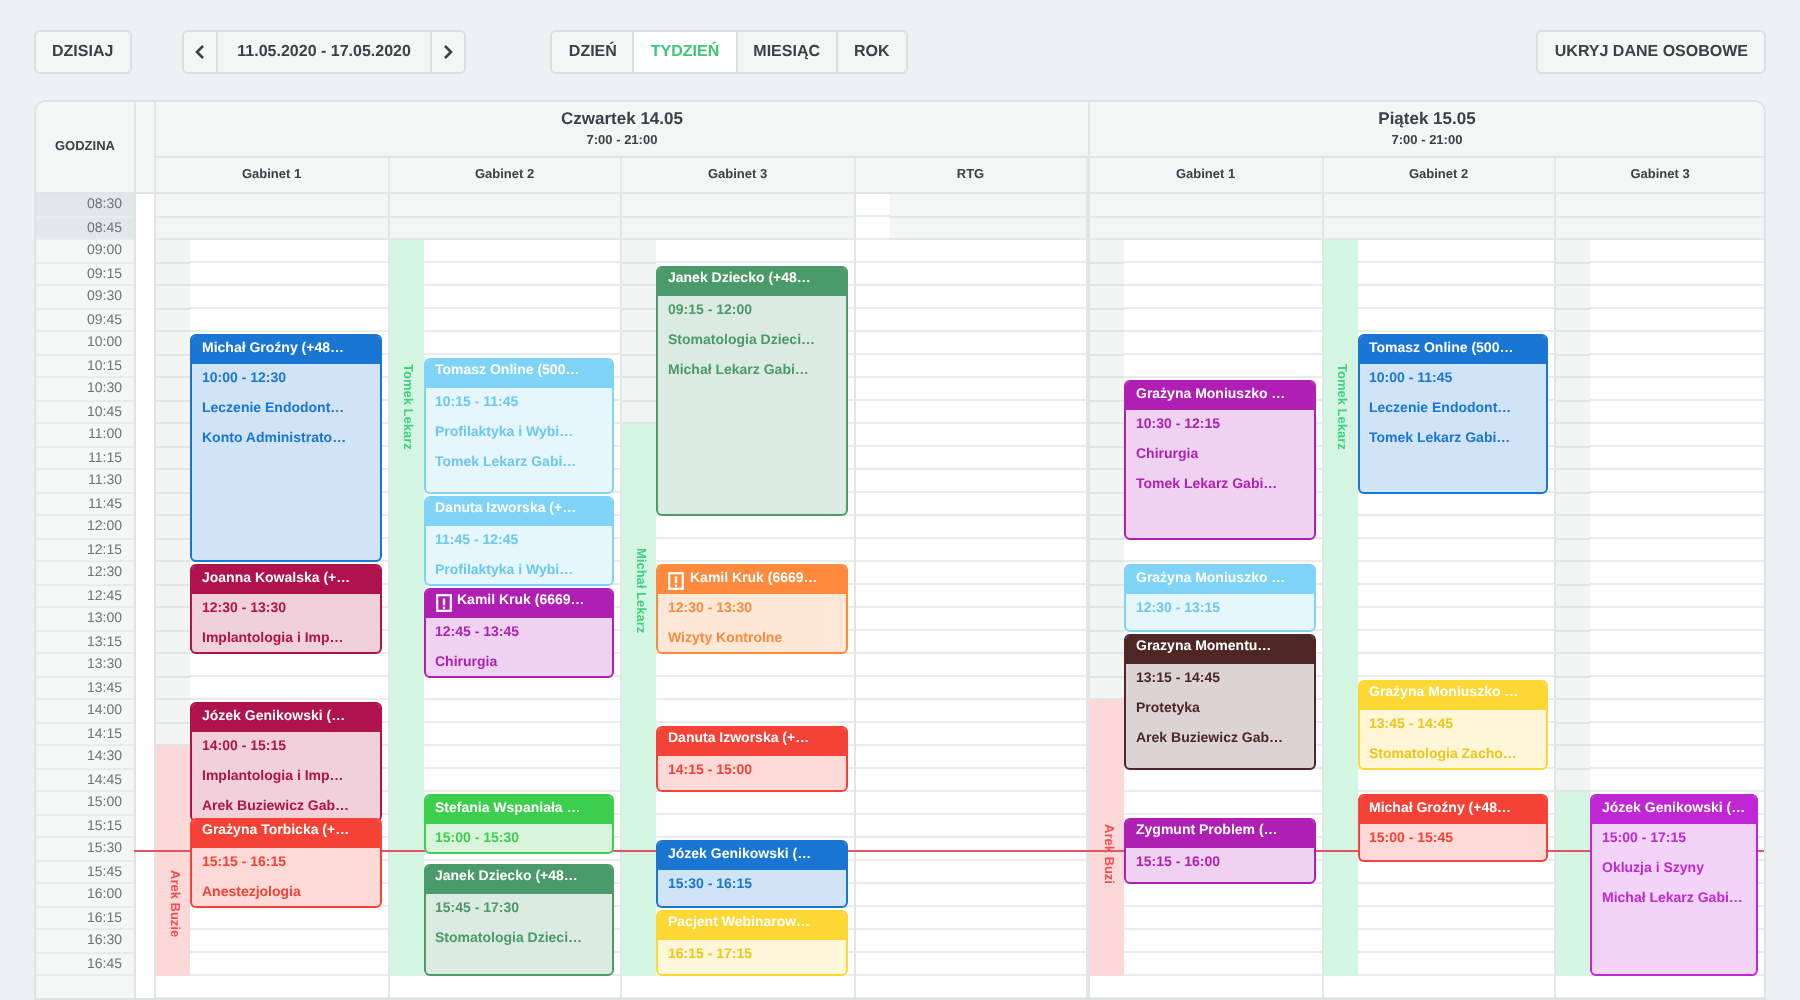 The width and height of the screenshot is (1800, 1000). I want to click on date-range: 11.05.2020 - 17.05.2020, so click(324, 52).